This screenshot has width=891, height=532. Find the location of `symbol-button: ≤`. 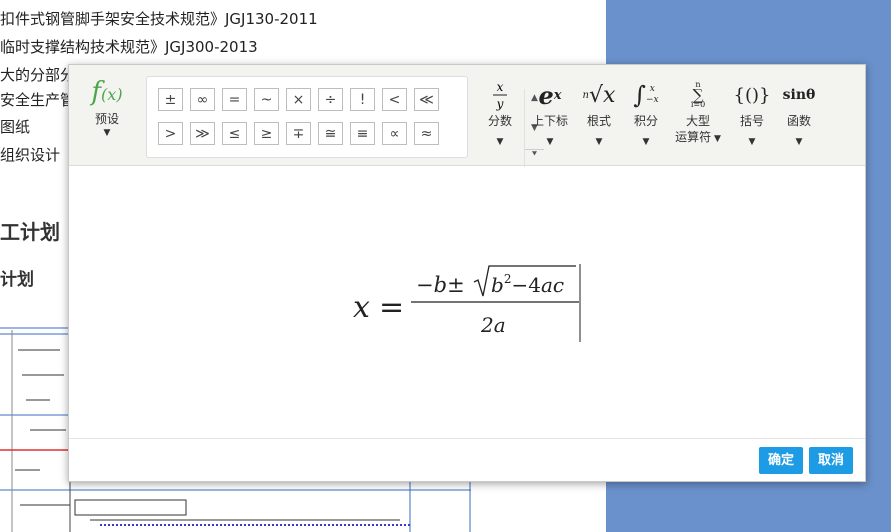

symbol-button: ≤ is located at coordinates (234, 133).